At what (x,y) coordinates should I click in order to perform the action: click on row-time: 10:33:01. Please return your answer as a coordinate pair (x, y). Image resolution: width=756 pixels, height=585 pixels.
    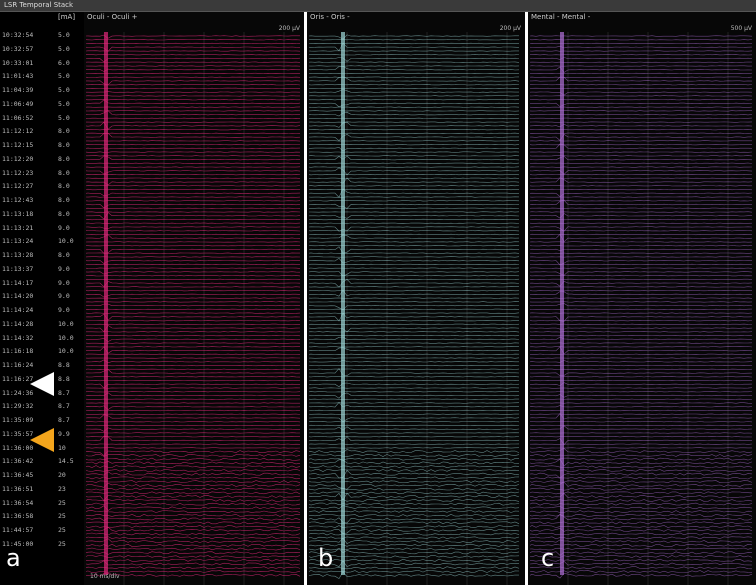
    Looking at the image, I should click on (18, 62).